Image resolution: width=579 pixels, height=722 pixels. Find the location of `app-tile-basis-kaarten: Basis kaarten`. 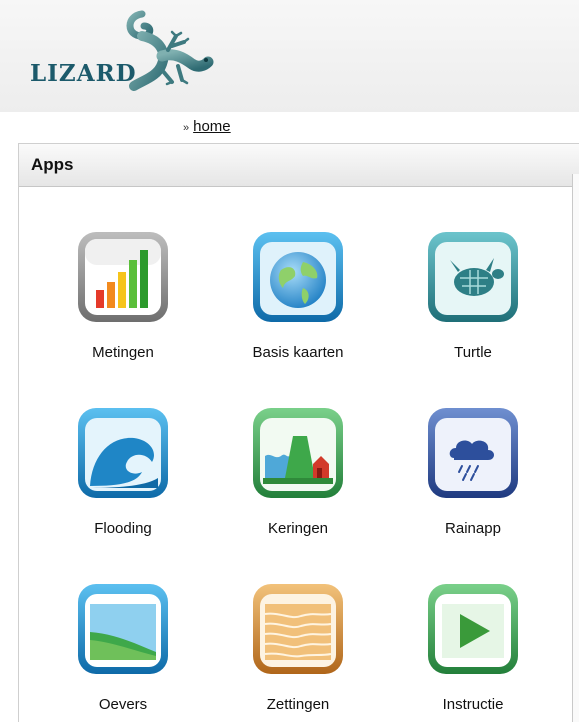

app-tile-basis-kaarten: Basis kaarten is located at coordinates (289, 310).